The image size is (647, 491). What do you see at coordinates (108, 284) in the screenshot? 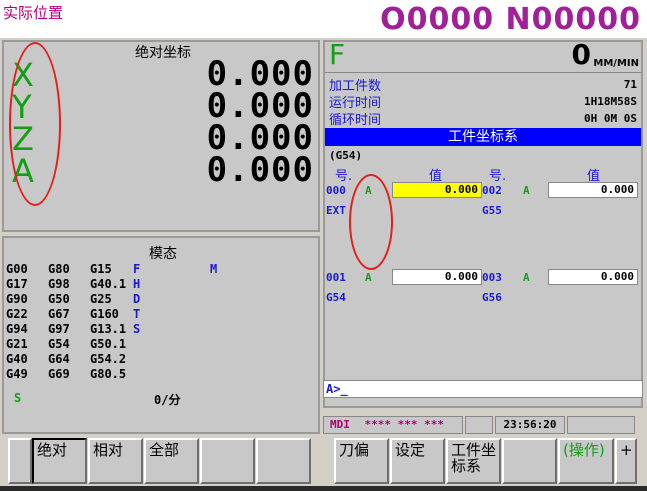
I see `modal-code: G40.1` at bounding box center [108, 284].